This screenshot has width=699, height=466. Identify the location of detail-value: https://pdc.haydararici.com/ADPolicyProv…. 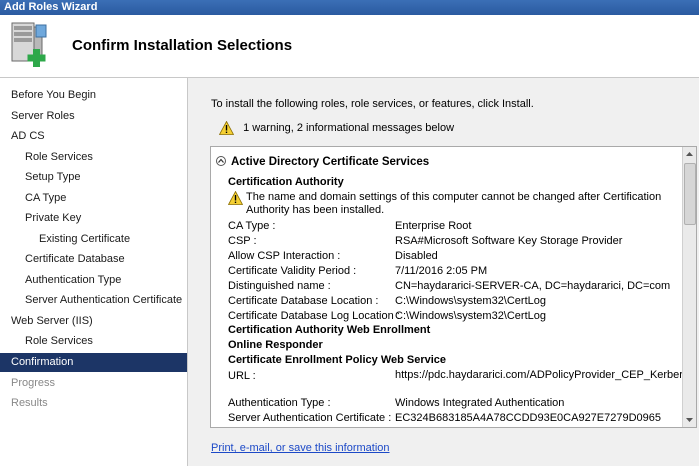
(539, 375).